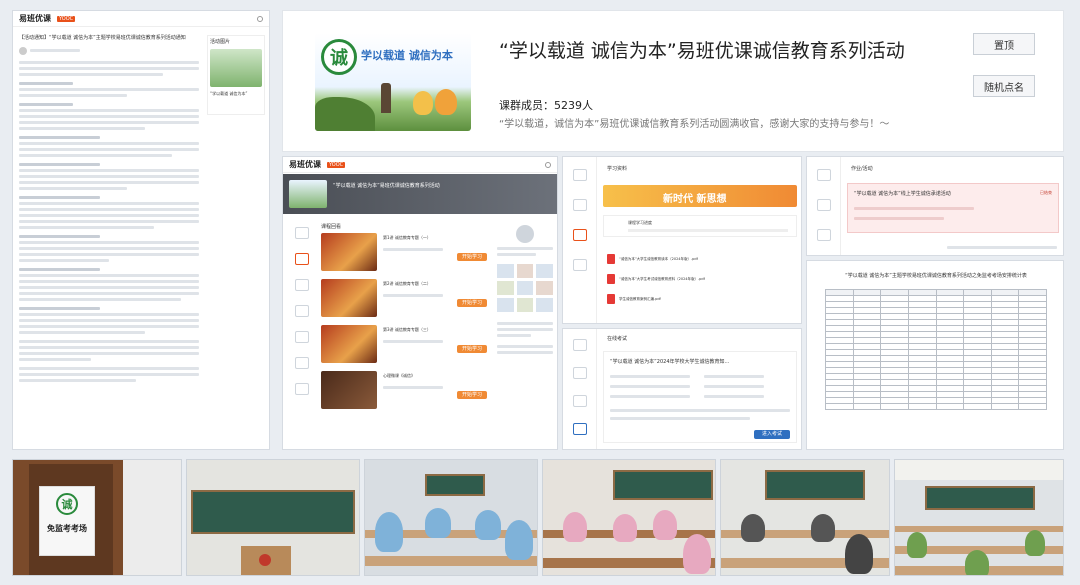  What do you see at coordinates (331, 227) in the screenshot?
I see `course-section-label: 课程回看` at bounding box center [331, 227].